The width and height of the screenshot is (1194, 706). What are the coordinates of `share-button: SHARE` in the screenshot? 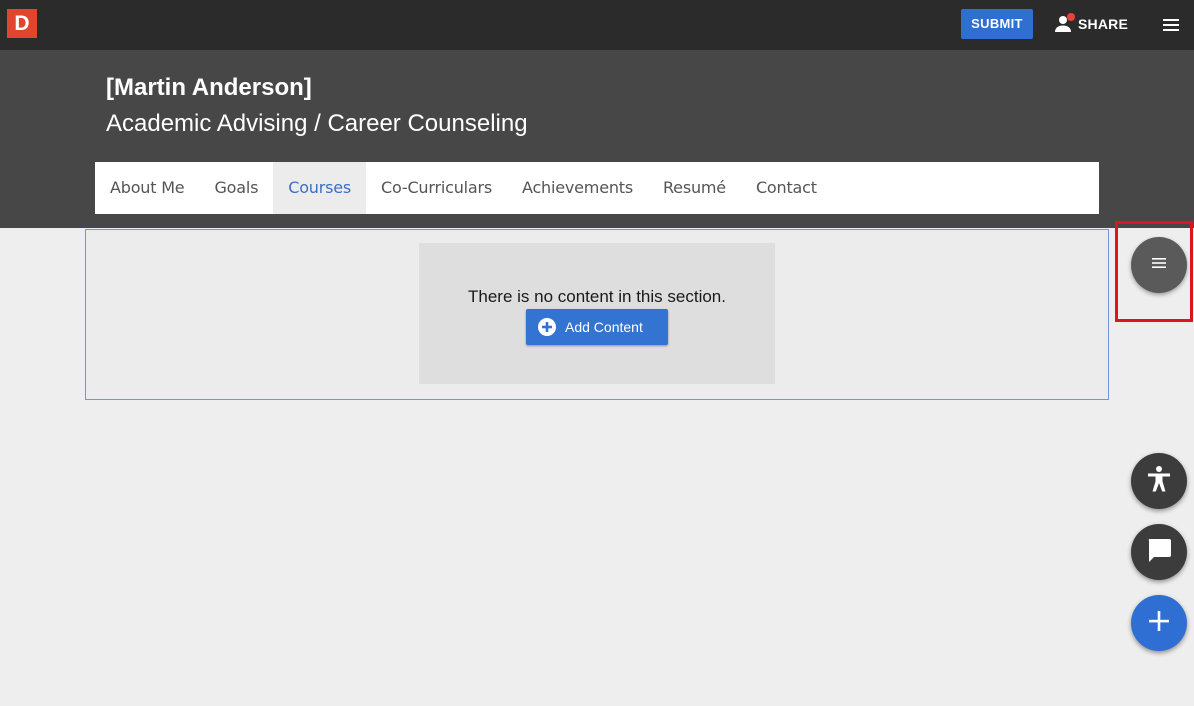 It's located at (1091, 24).